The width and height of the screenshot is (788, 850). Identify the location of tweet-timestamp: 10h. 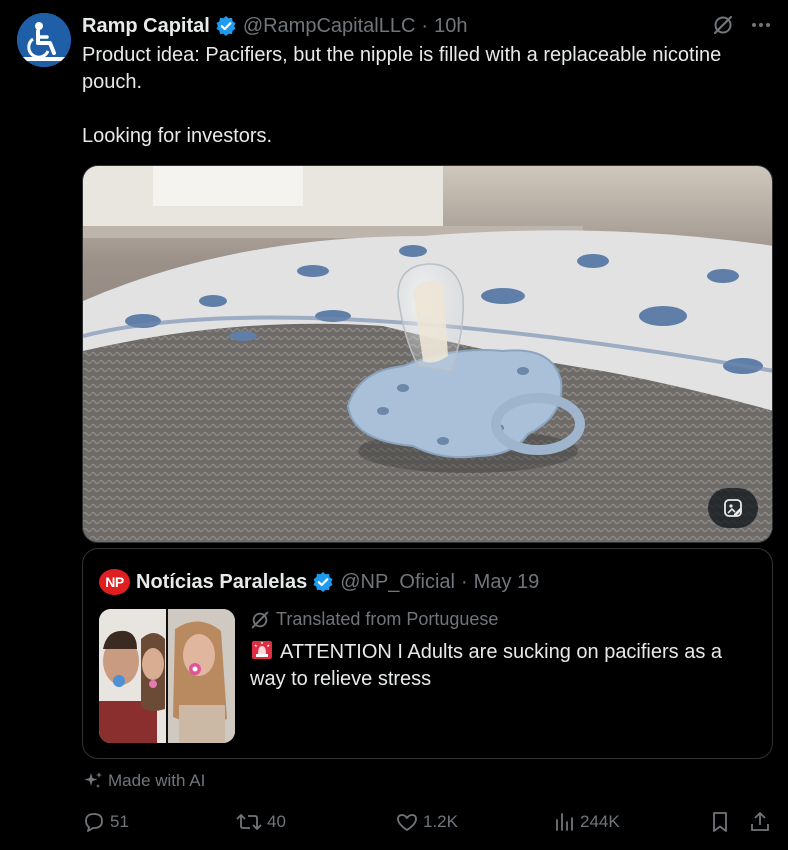
(450, 26).